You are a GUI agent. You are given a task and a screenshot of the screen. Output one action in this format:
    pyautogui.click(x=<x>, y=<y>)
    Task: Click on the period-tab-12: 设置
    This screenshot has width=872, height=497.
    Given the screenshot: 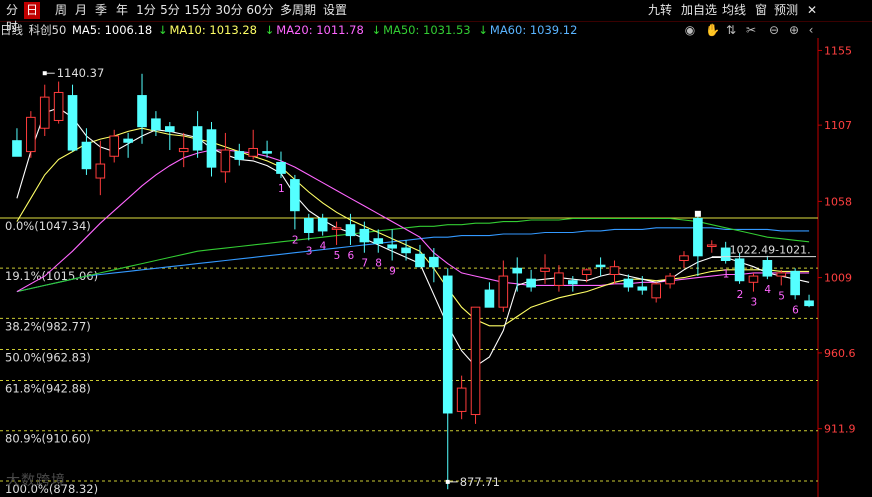 What is the action you would take?
    pyautogui.click(x=335, y=10)
    